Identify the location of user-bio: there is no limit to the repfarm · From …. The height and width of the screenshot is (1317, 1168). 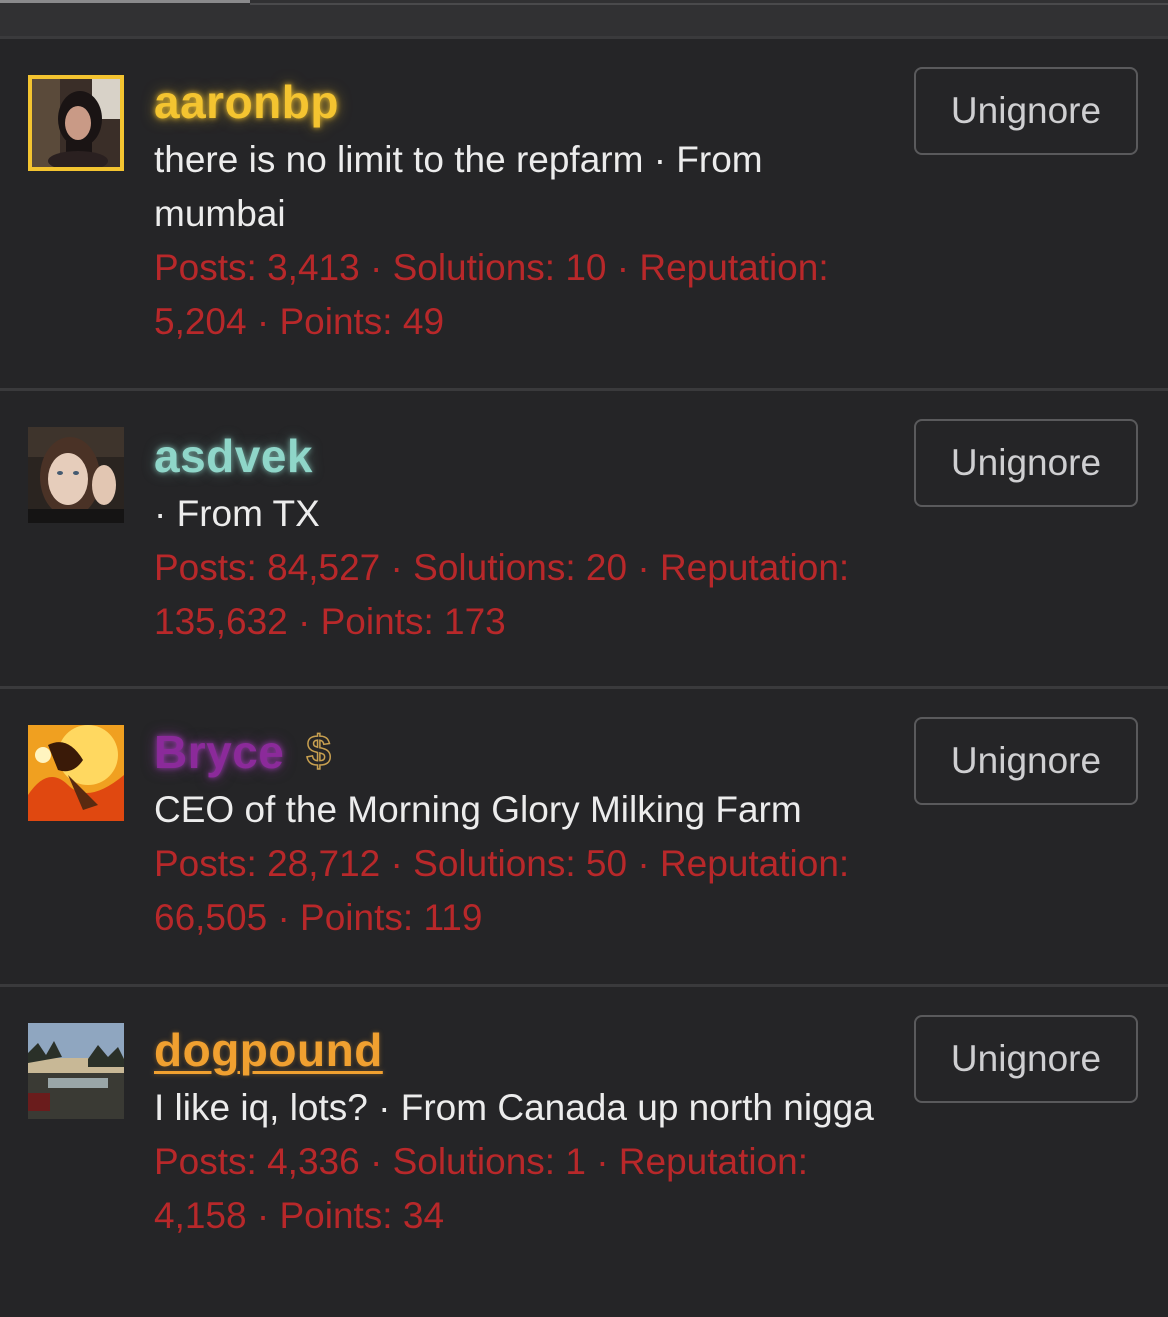
(458, 186).